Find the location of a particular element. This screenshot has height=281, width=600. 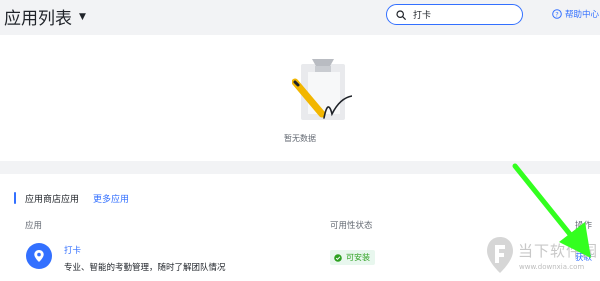

watermark-logo-icon is located at coordinates (500, 255).